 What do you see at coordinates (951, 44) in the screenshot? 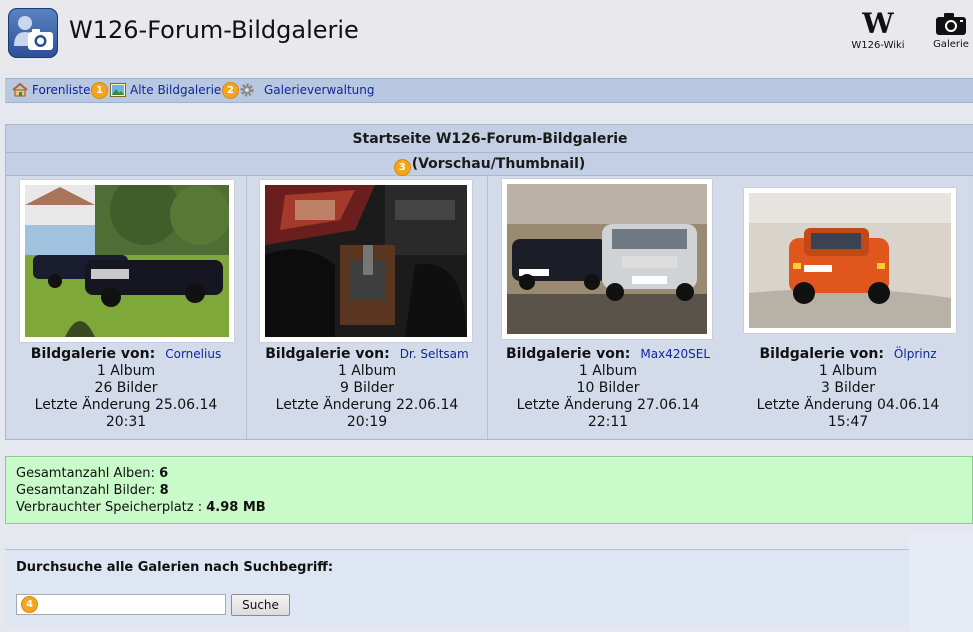
I see `gallery-label: Galerie` at bounding box center [951, 44].